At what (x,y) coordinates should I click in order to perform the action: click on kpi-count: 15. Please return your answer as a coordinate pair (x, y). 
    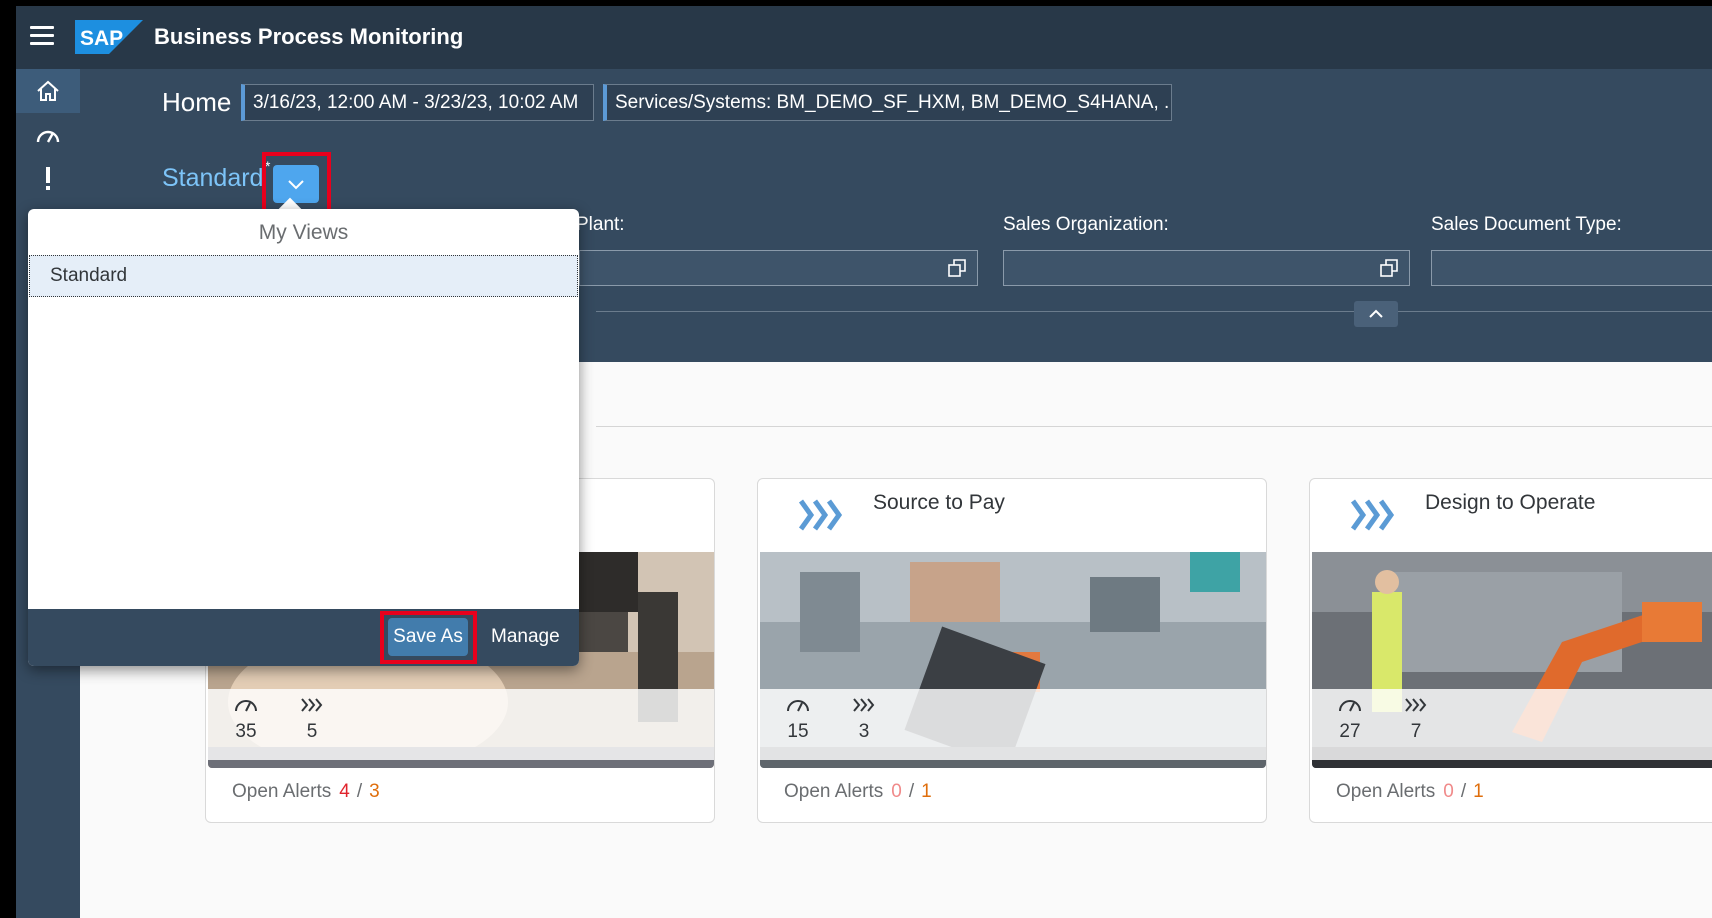
    Looking at the image, I should click on (798, 731).